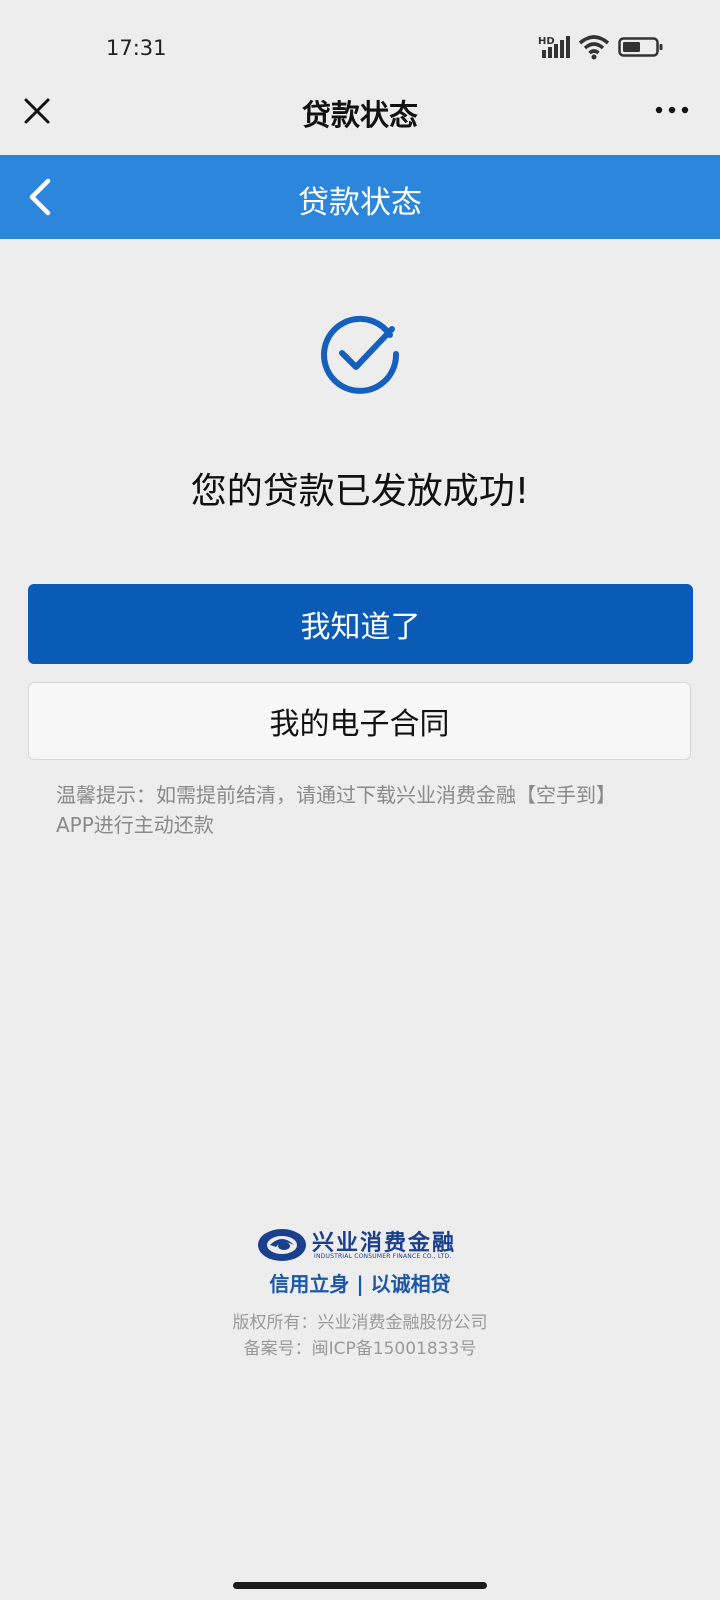  I want to click on hd-signal-icon: HD, so click(554, 47).